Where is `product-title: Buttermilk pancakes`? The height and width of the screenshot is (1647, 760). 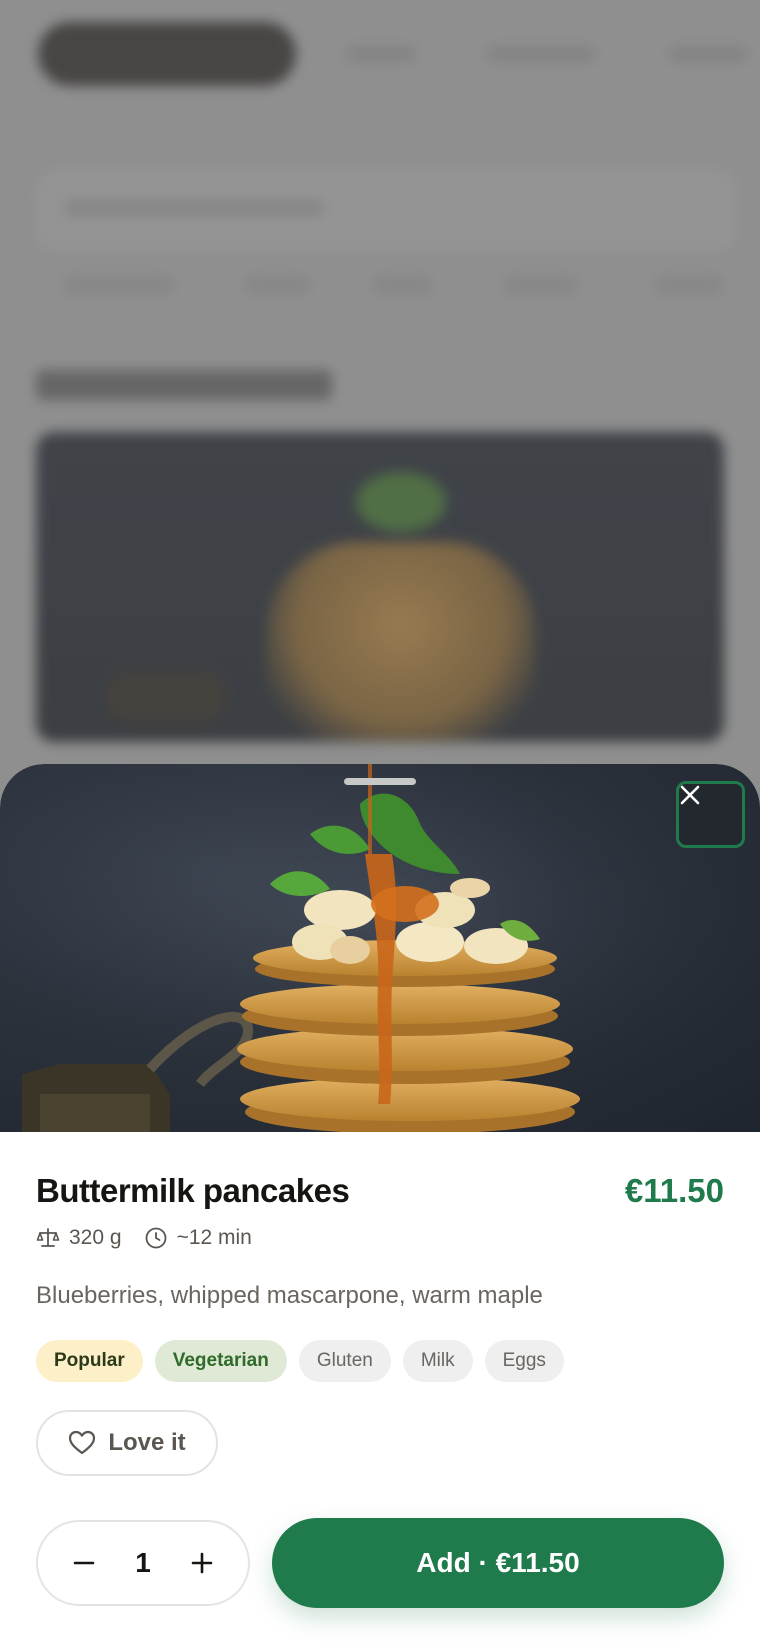
product-title: Buttermilk pancakes is located at coordinates (193, 1190).